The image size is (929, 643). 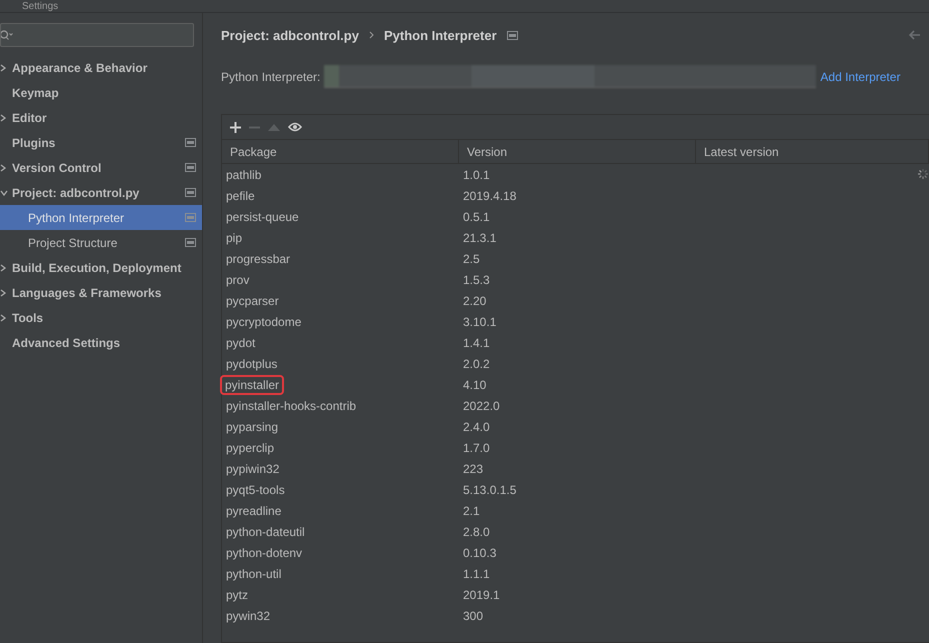 What do you see at coordinates (570, 76) in the screenshot?
I see `interpreter-field` at bounding box center [570, 76].